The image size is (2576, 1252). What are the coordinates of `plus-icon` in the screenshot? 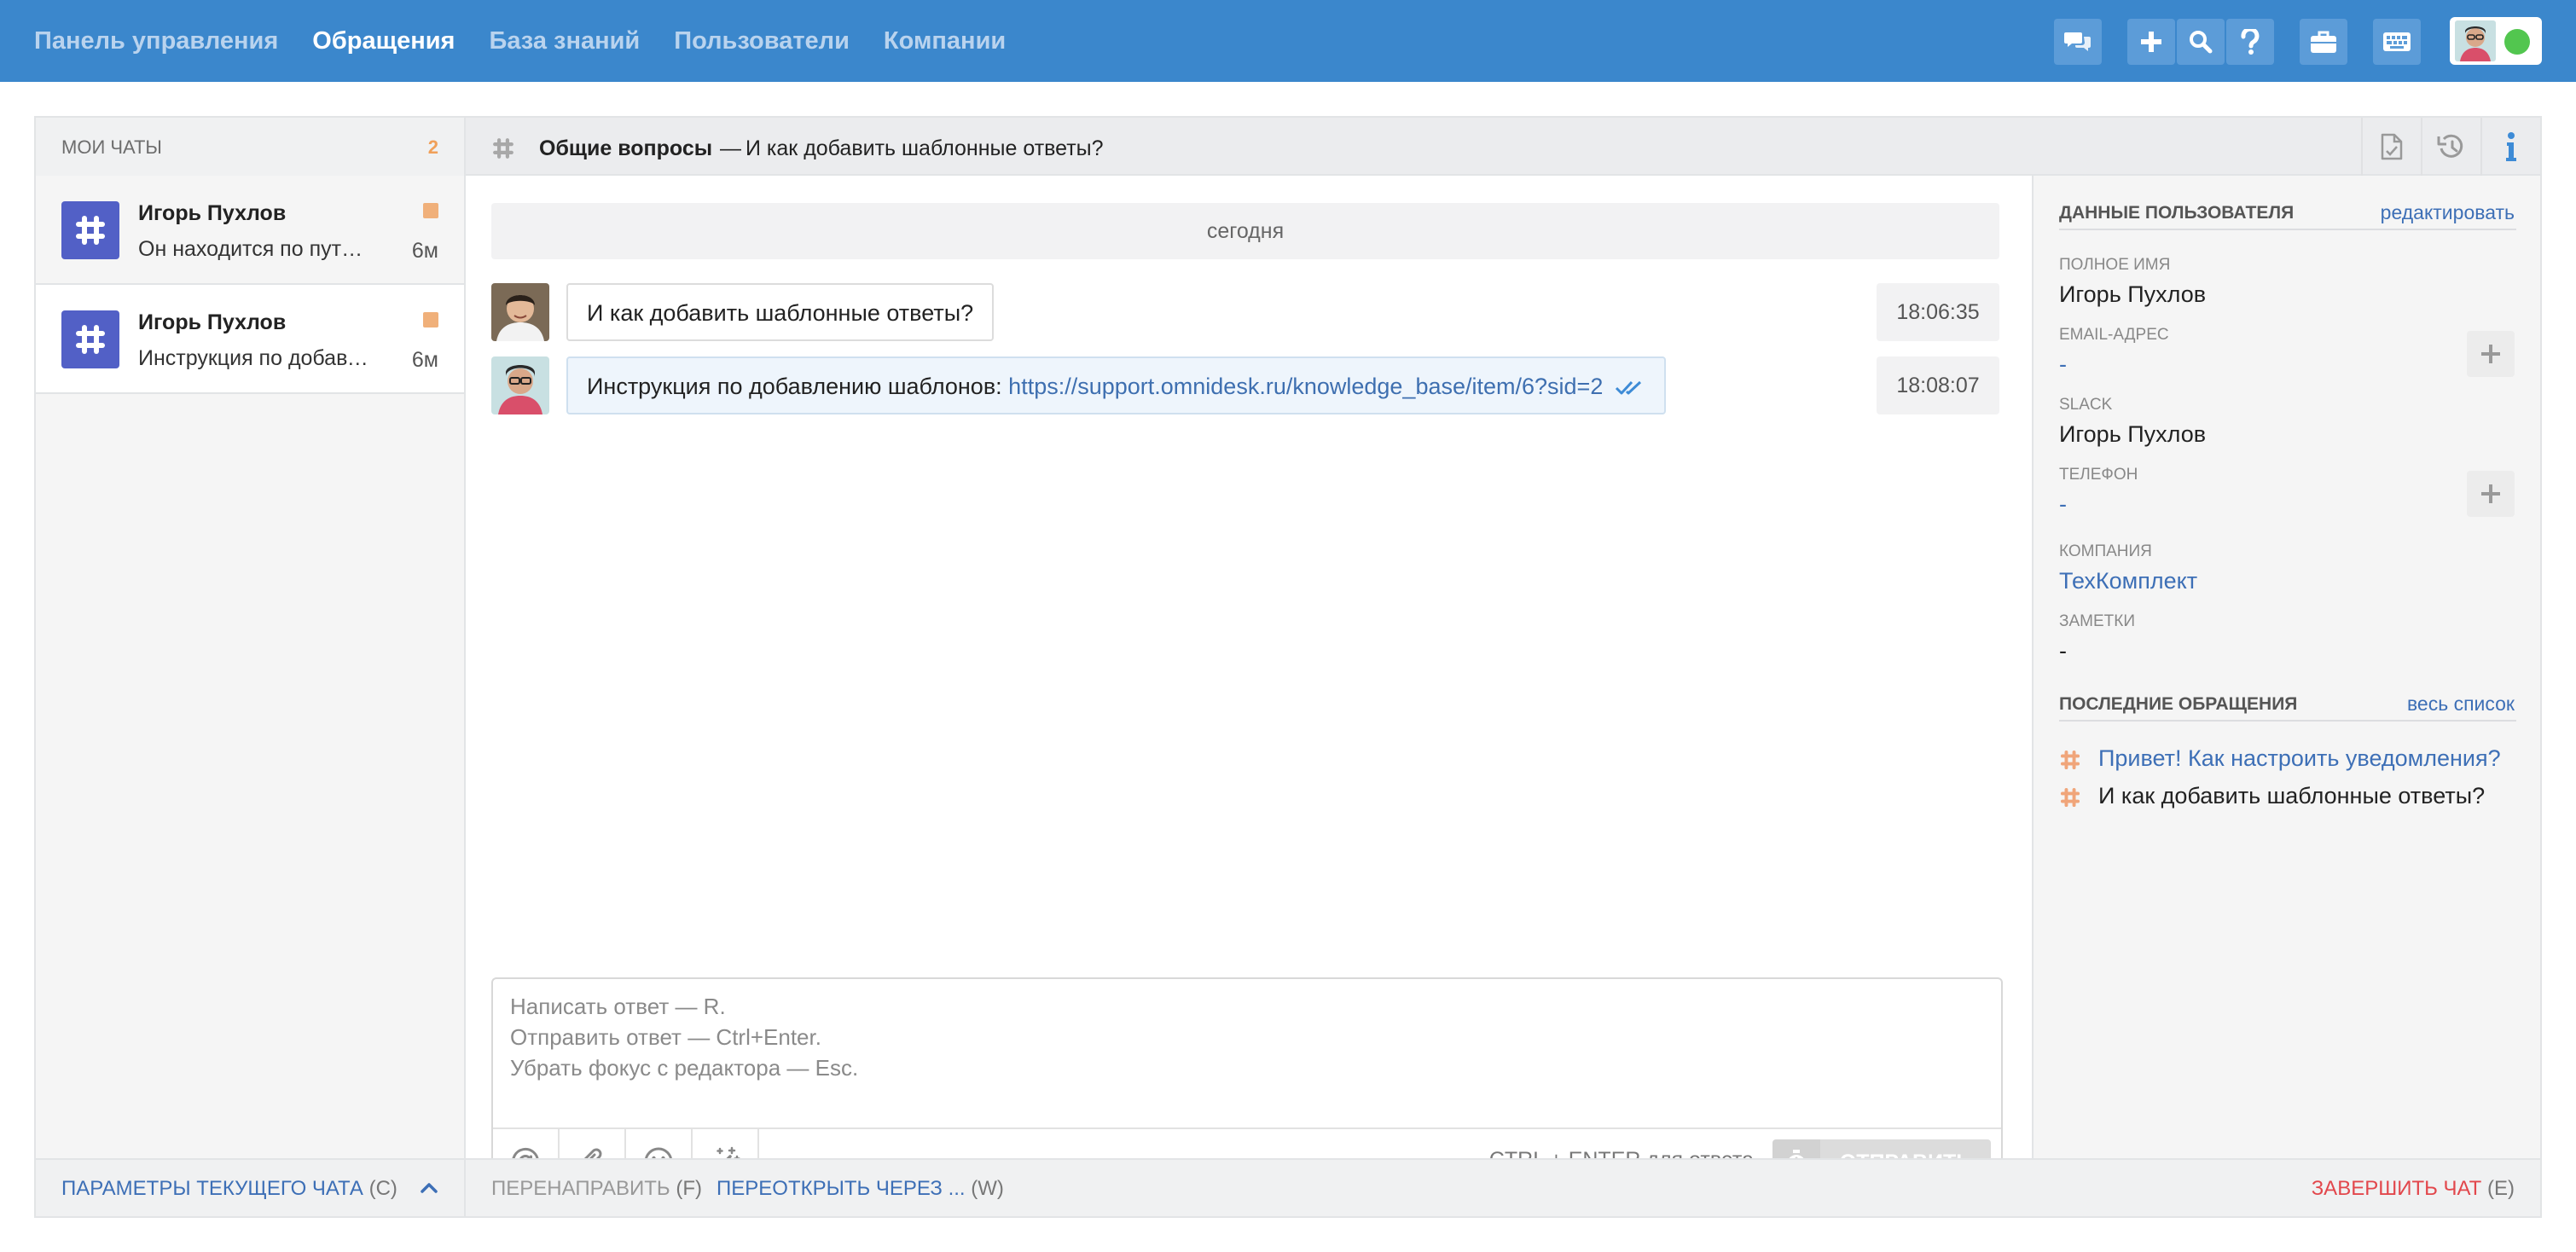 It's located at (2490, 493).